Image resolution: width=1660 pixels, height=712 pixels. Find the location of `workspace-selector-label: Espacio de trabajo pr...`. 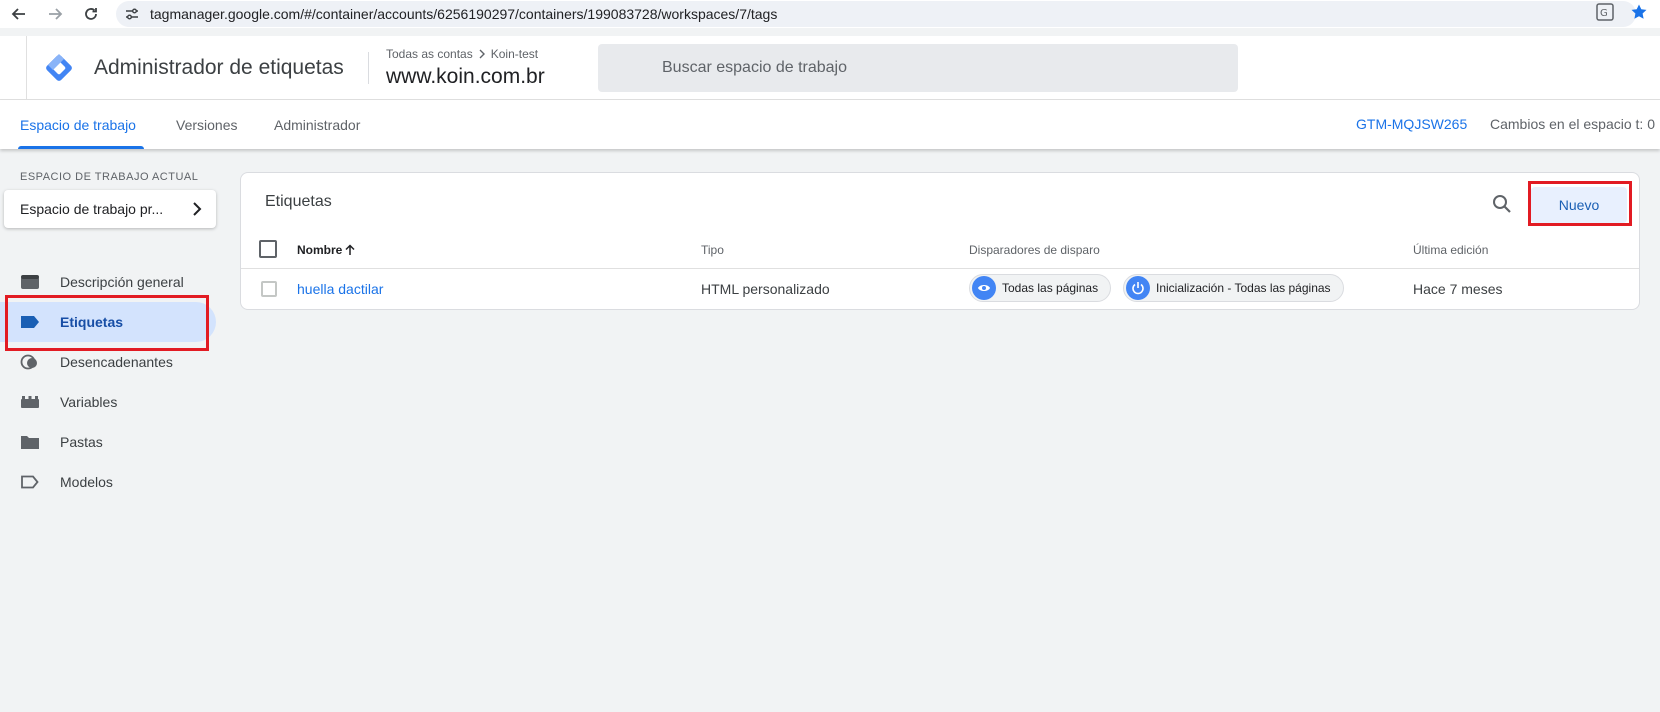

workspace-selector-label: Espacio de trabajo pr... is located at coordinates (92, 209).